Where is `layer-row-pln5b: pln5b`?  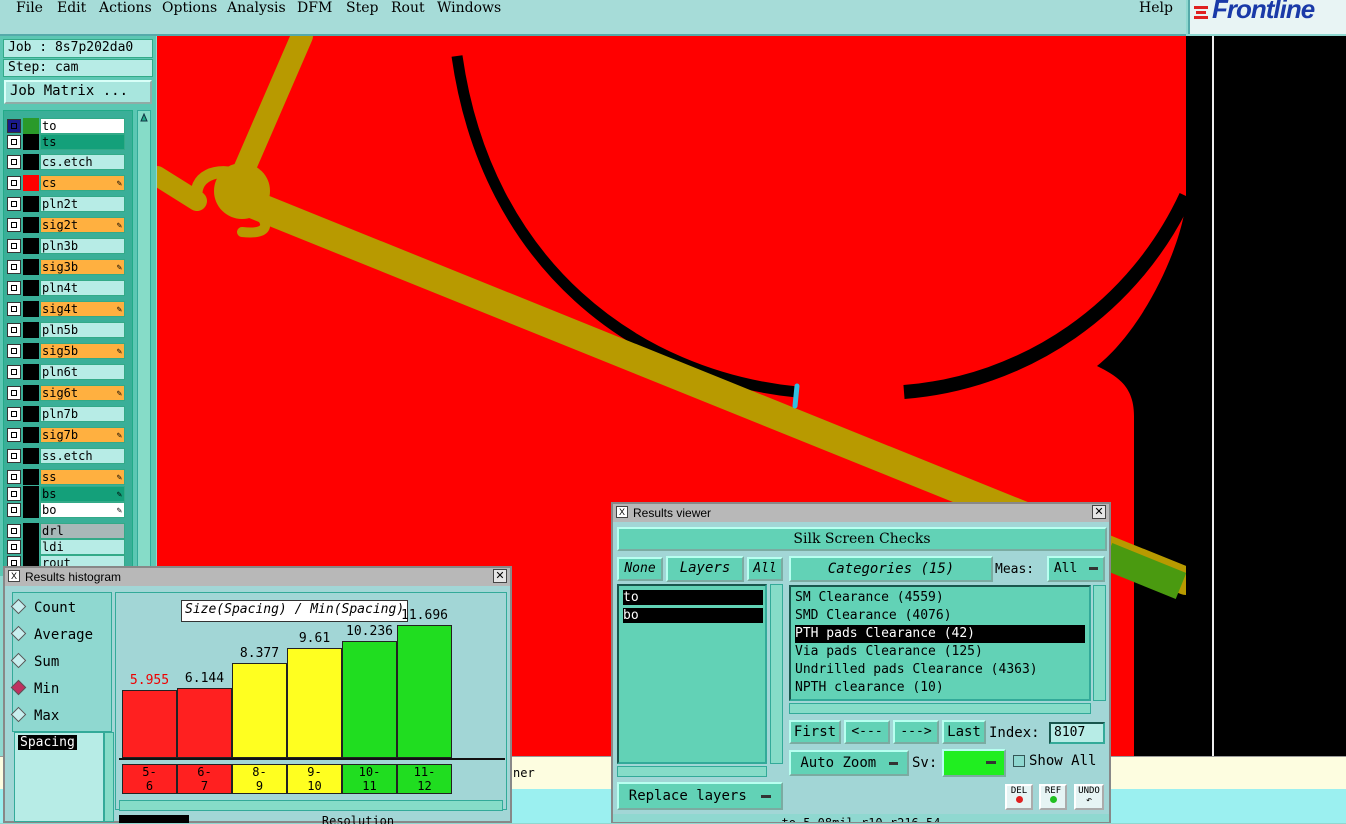 layer-row-pln5b: pln5b is located at coordinates (66, 330).